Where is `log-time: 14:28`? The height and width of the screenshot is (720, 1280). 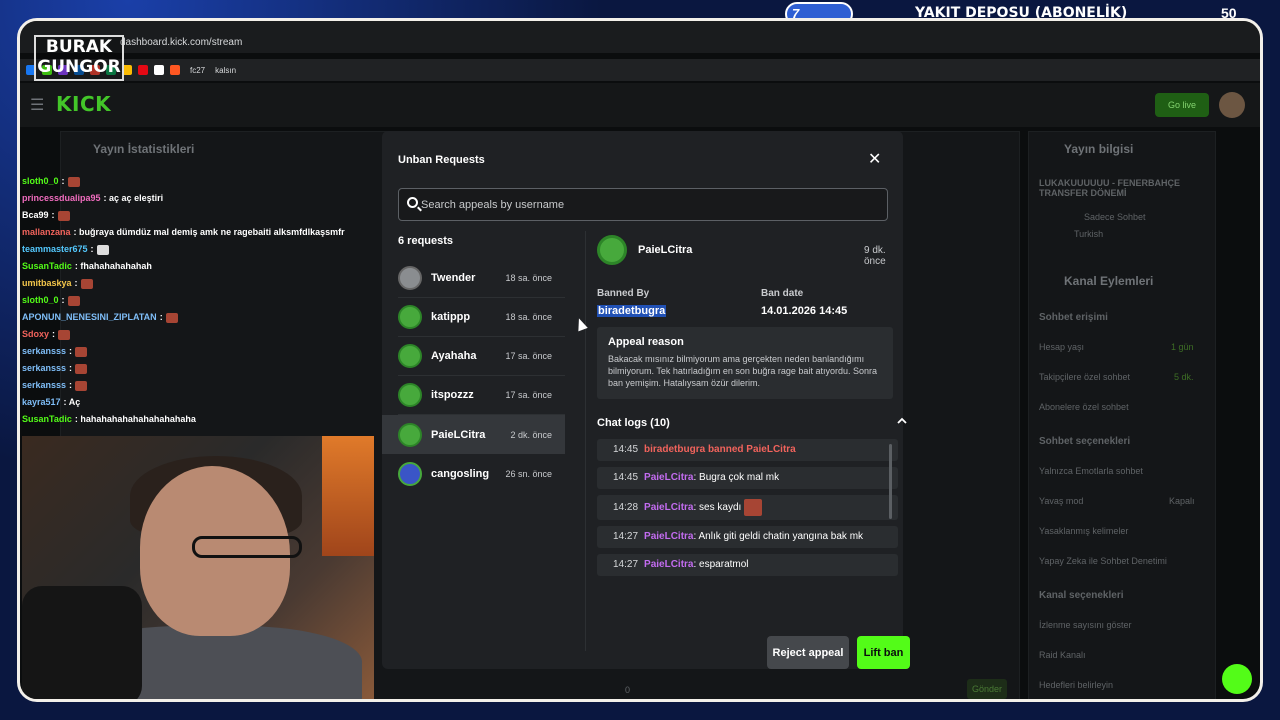
log-time: 14:28 is located at coordinates (626, 508).